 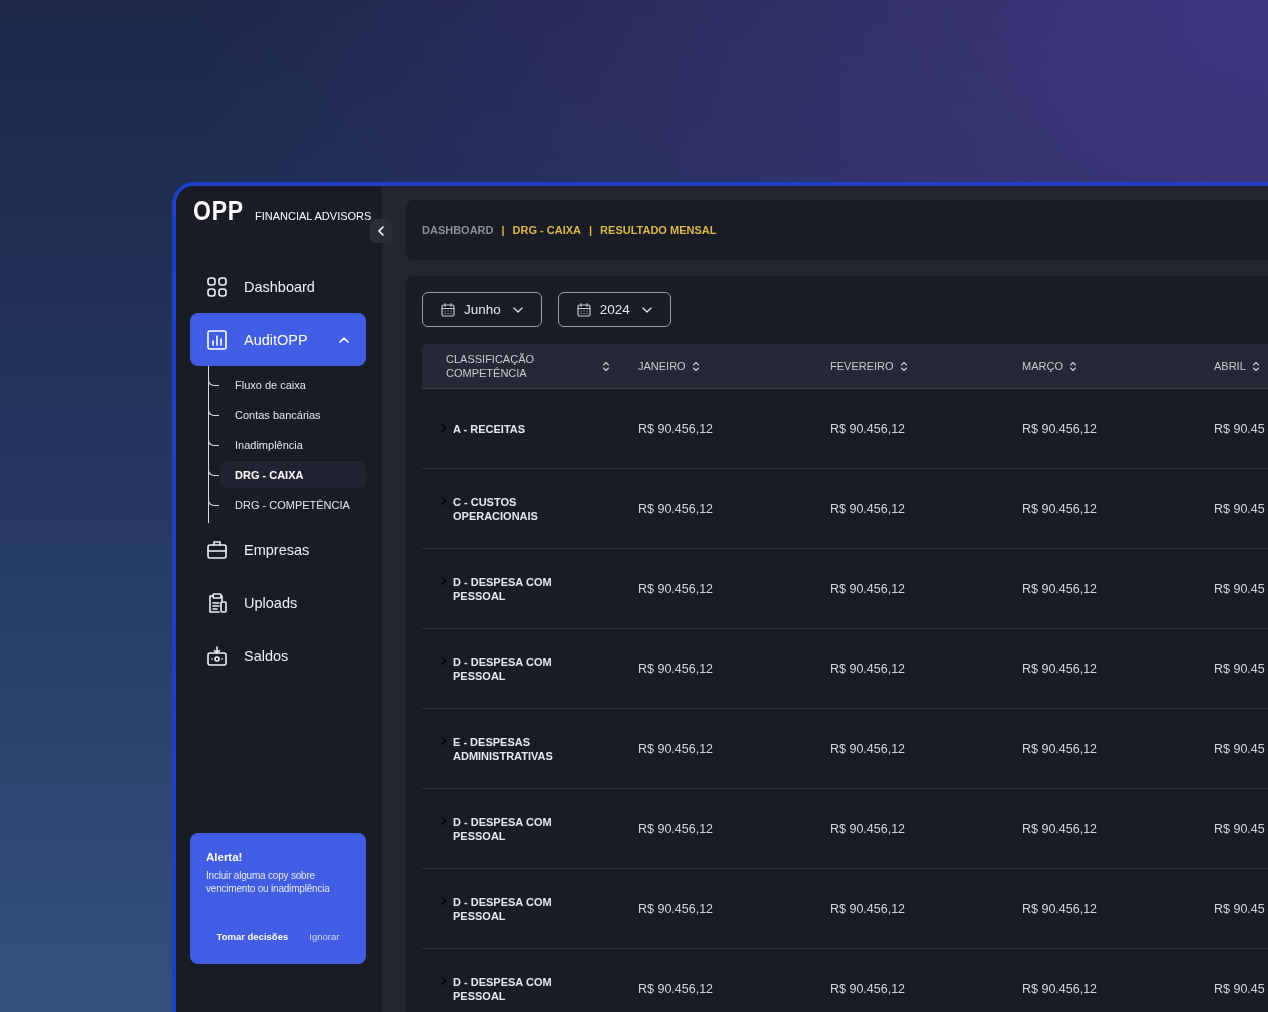 I want to click on briefcase-icon, so click(x=217, y=549).